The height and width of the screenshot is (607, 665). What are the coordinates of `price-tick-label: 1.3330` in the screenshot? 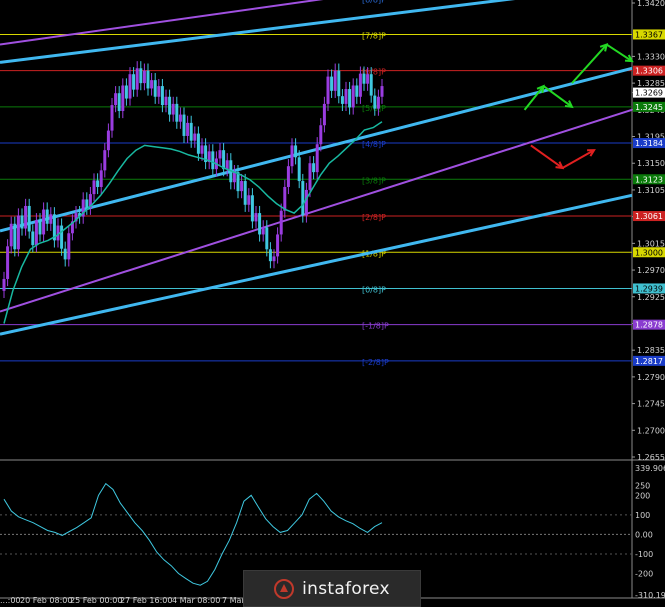 It's located at (651, 56).